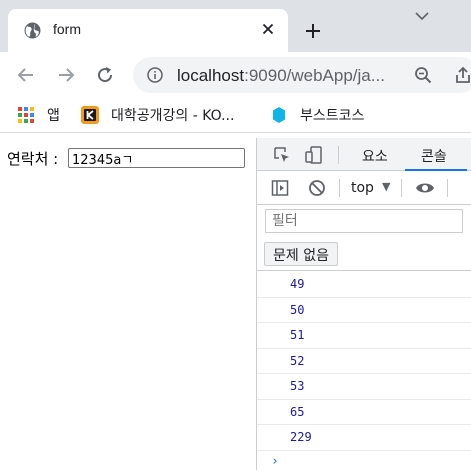  I want to click on tab-elements: 요소, so click(375, 156).